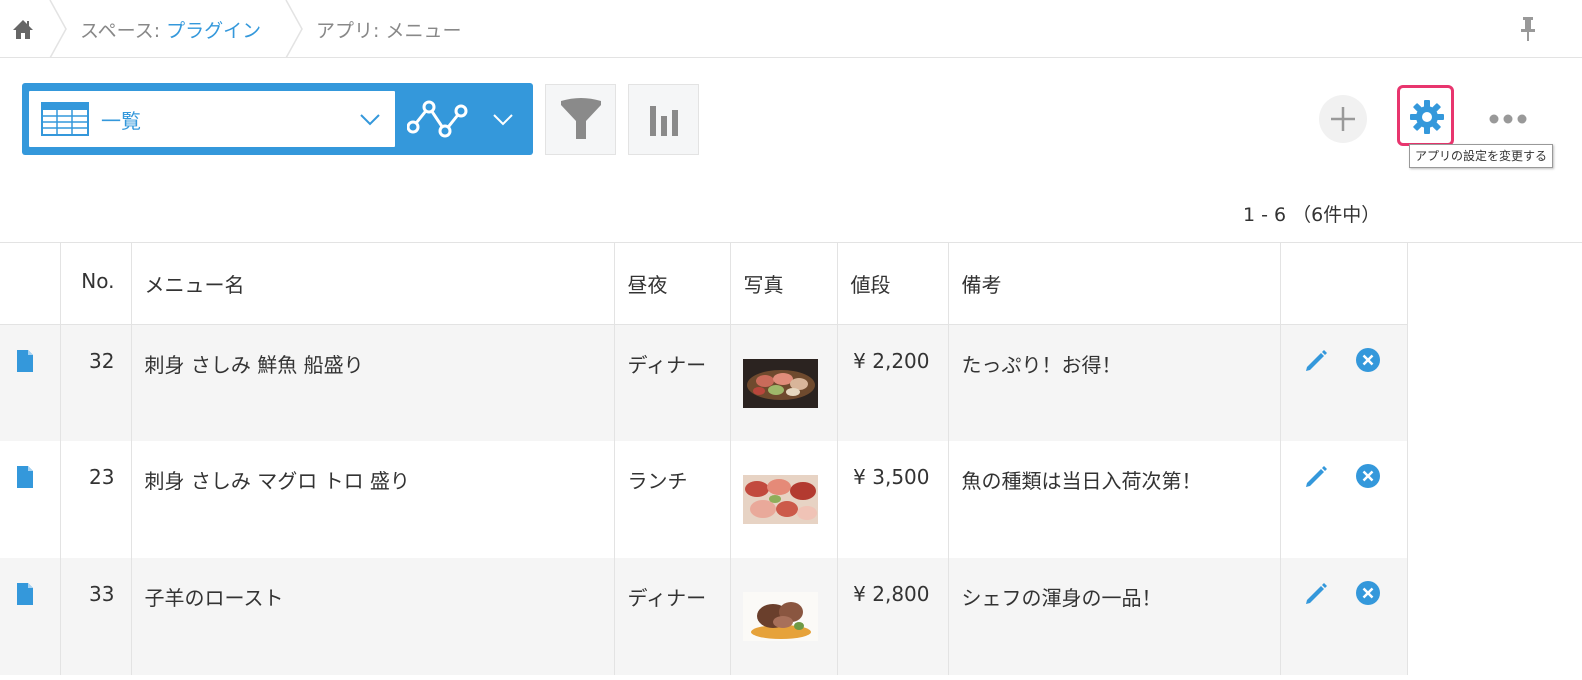  Describe the element at coordinates (893, 382) in the screenshot. I see `cell-price: ¥ 2,200` at that location.